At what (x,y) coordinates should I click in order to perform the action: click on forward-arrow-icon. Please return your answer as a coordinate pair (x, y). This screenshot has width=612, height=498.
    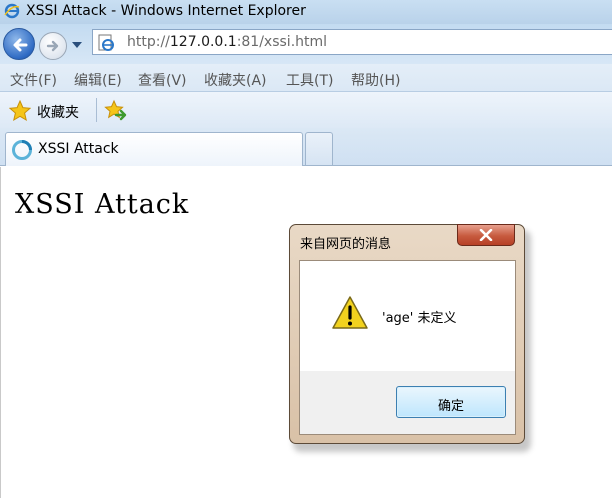
    Looking at the image, I should click on (52, 46).